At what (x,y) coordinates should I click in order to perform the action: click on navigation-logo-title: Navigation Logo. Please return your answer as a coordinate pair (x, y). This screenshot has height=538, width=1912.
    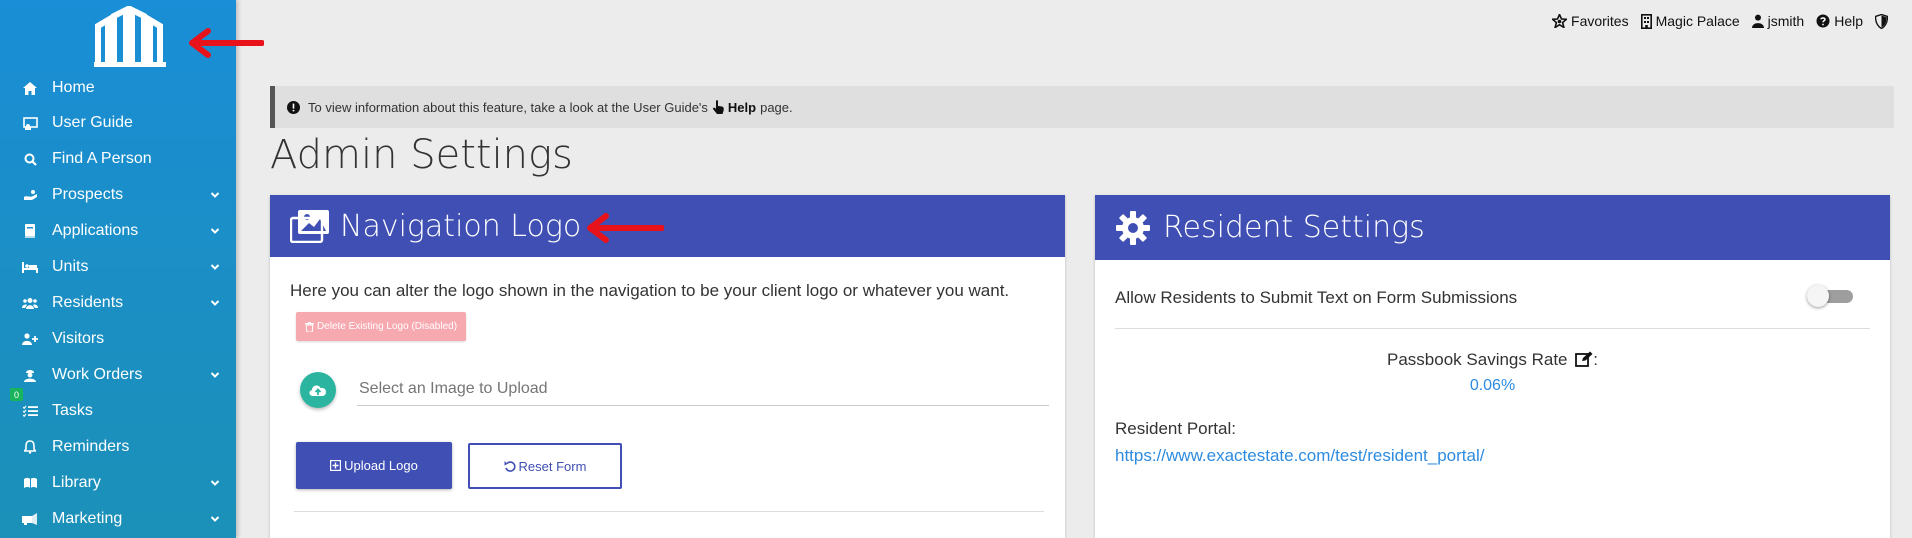
    Looking at the image, I should click on (461, 226).